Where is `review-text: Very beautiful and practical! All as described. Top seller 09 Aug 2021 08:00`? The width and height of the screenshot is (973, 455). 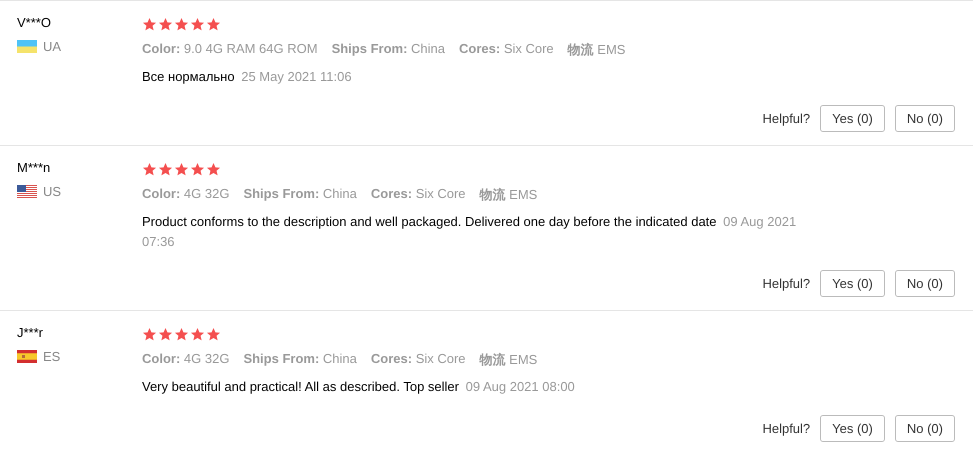 review-text: Very beautiful and practical! All as described. Top seller 09 Aug 2021 08:00 is located at coordinates (359, 387).